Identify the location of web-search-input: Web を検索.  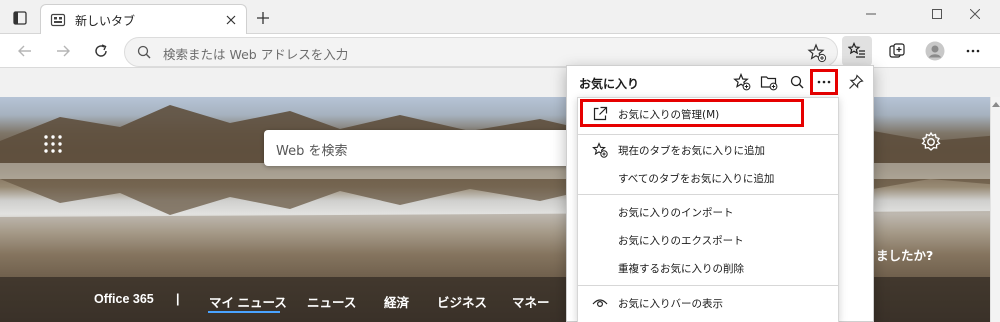
(311, 149).